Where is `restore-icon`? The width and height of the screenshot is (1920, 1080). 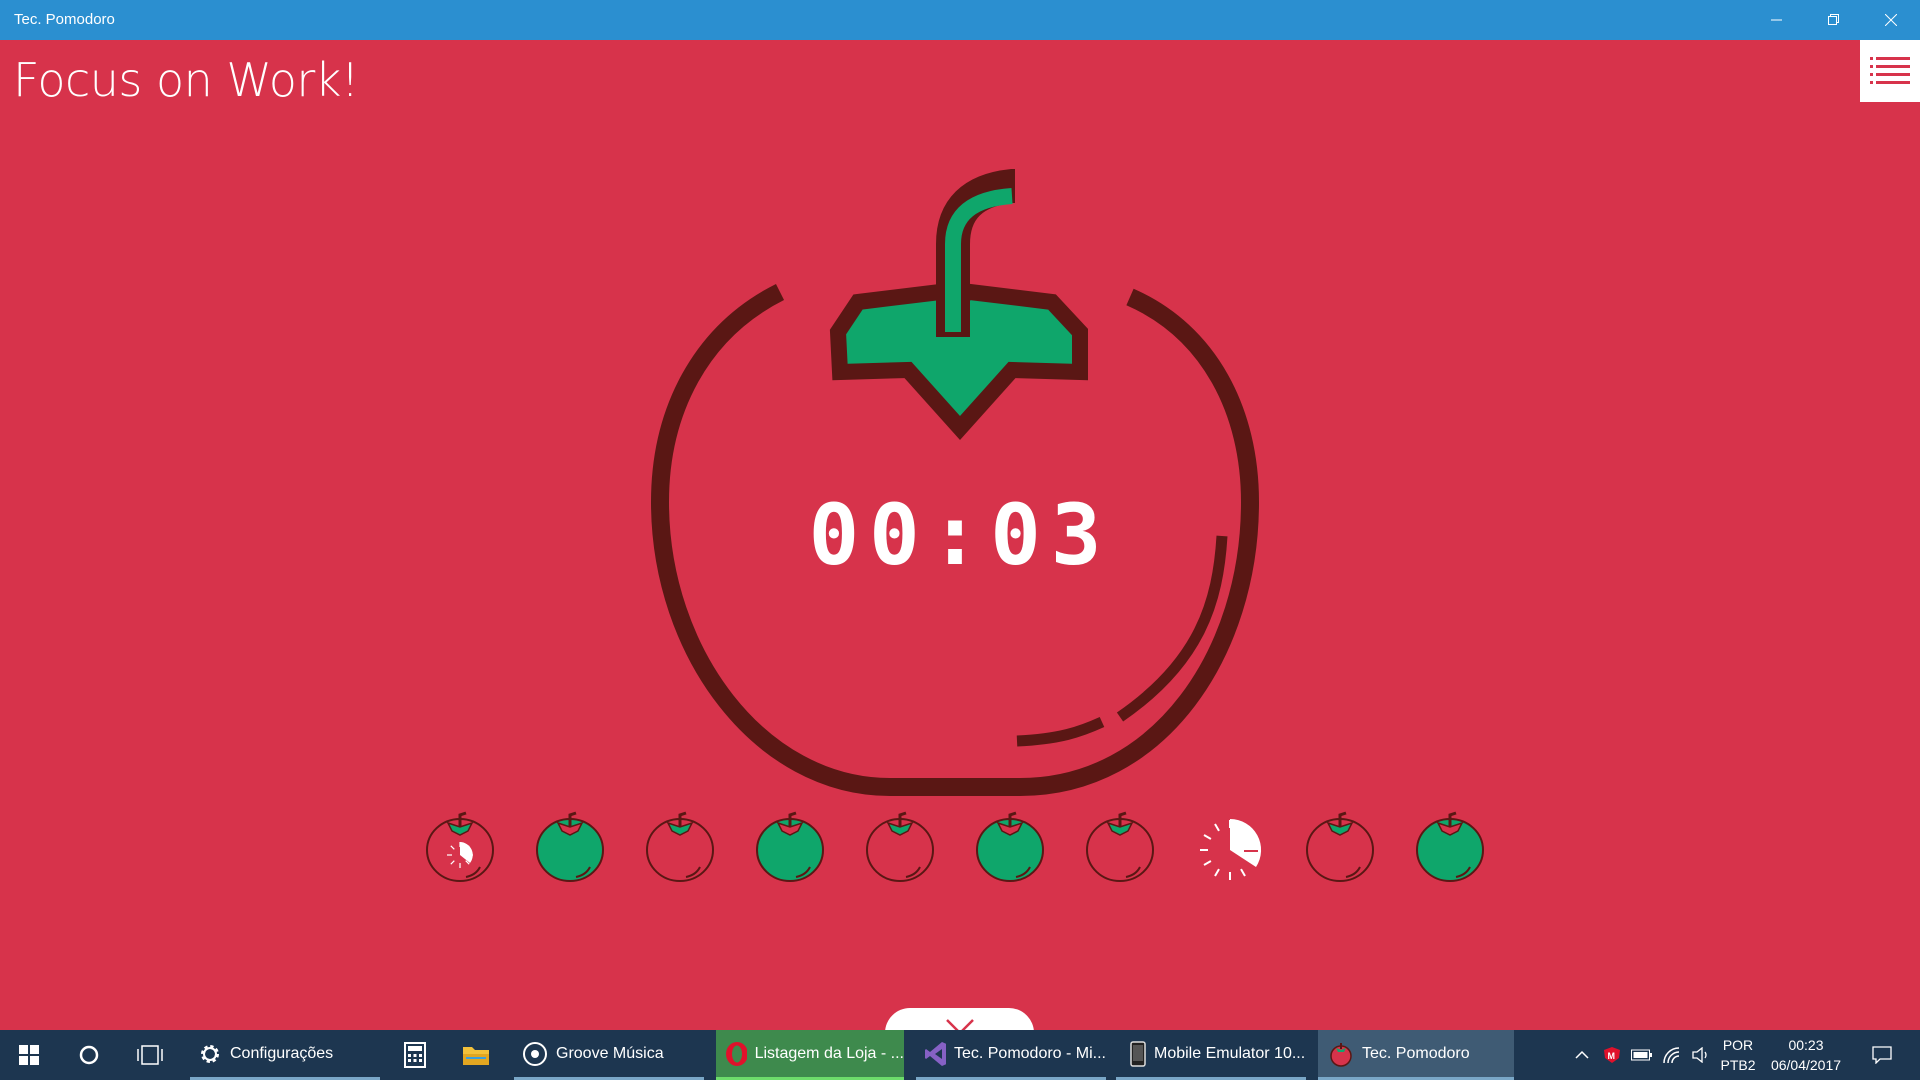 restore-icon is located at coordinates (1833, 19).